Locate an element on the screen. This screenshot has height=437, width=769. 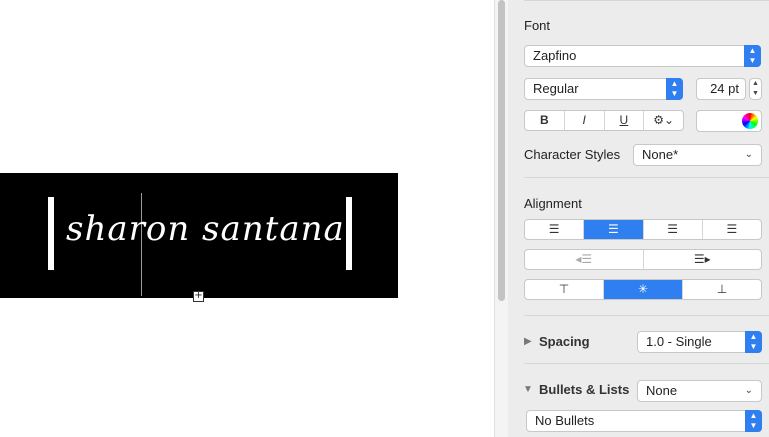
bullet-style-popup: No Bullets ▲ ▼ is located at coordinates (644, 421).